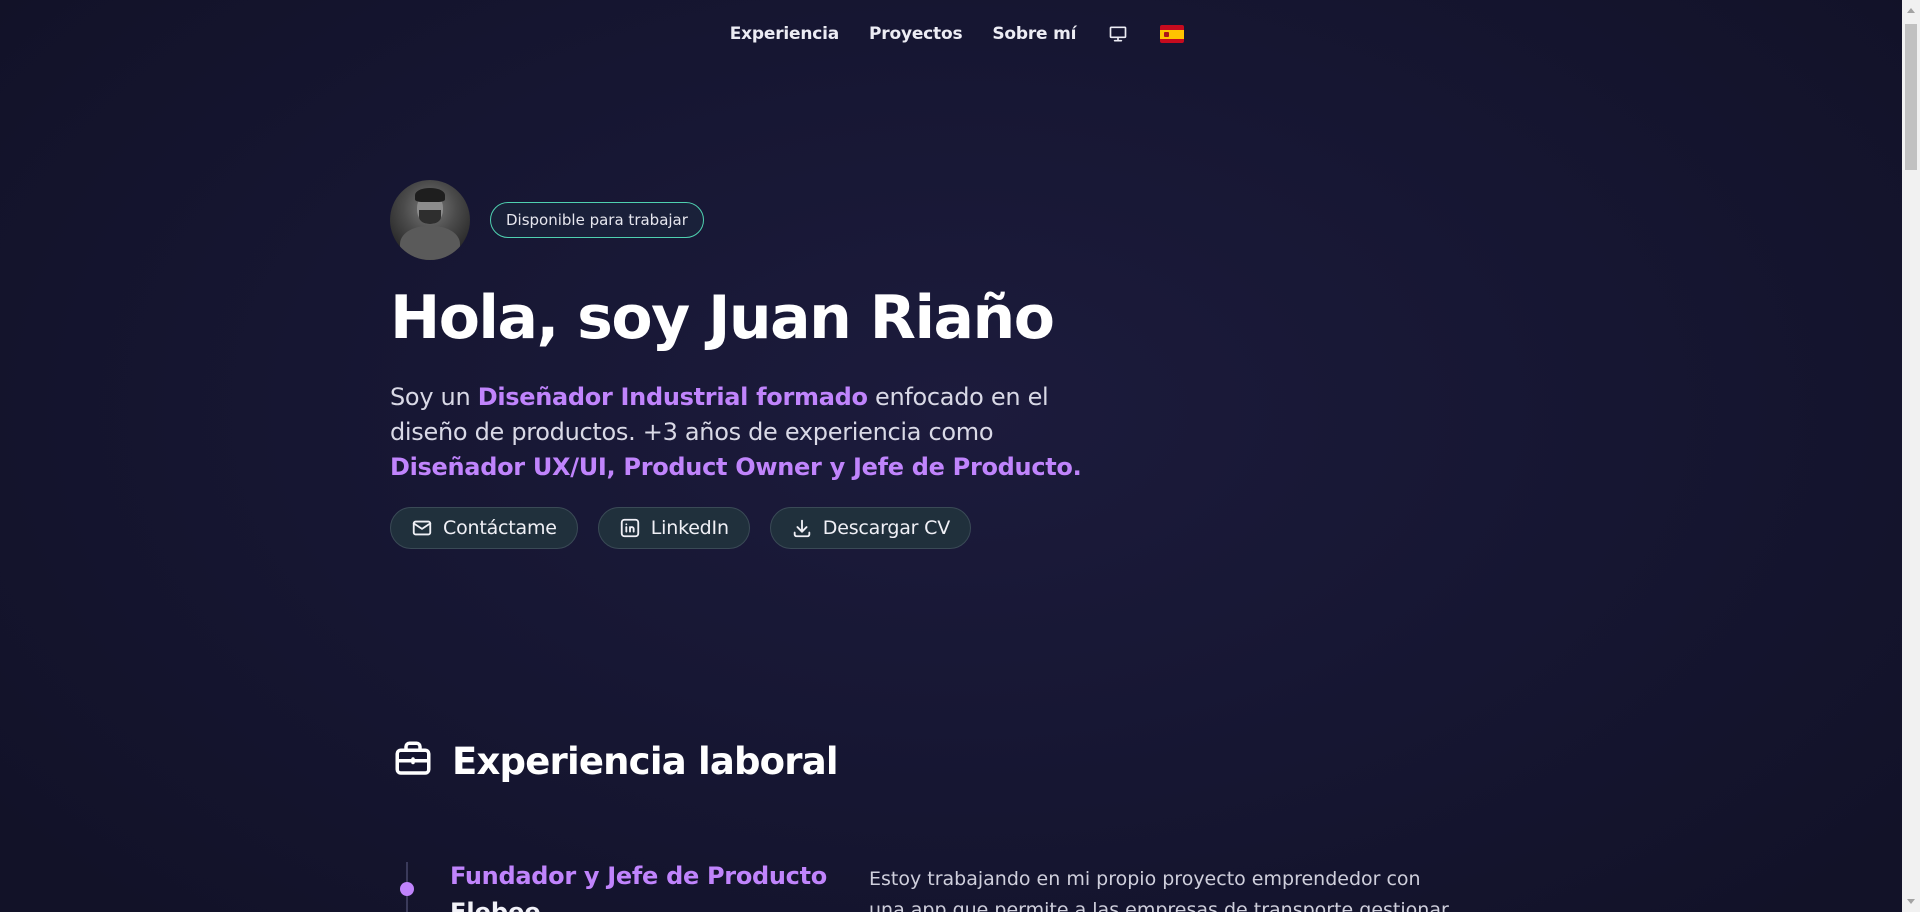 This screenshot has width=1920, height=912. I want to click on spain-flag-icon, so click(1172, 34).